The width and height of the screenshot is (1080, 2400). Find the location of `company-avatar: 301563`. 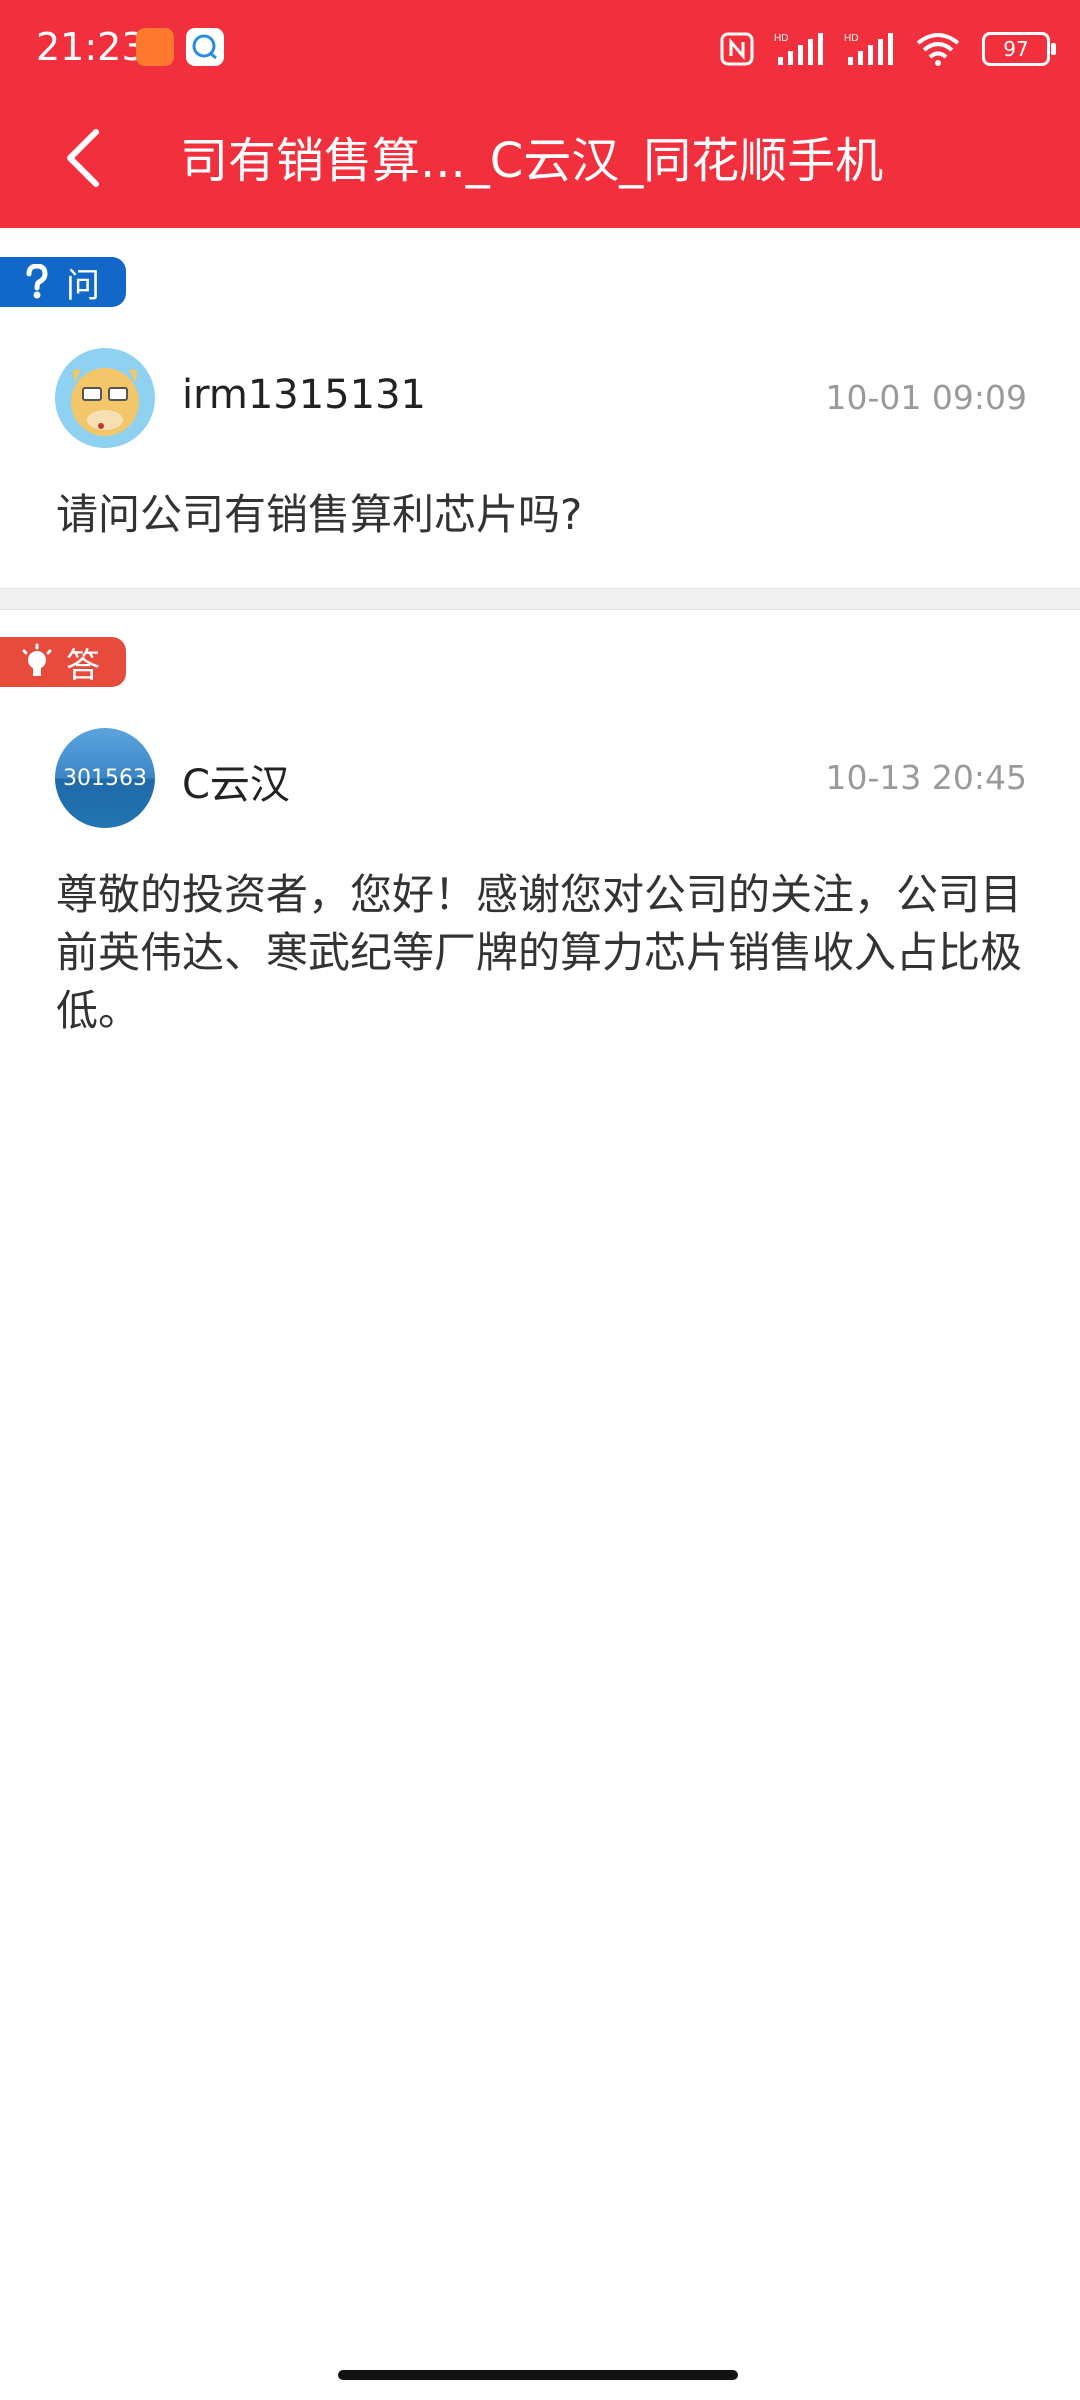

company-avatar: 301563 is located at coordinates (105, 778).